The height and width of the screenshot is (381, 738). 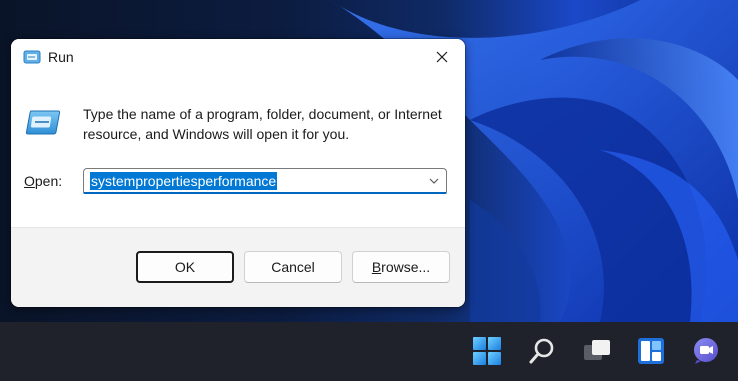 What do you see at coordinates (43, 122) in the screenshot?
I see `run-large-icon` at bounding box center [43, 122].